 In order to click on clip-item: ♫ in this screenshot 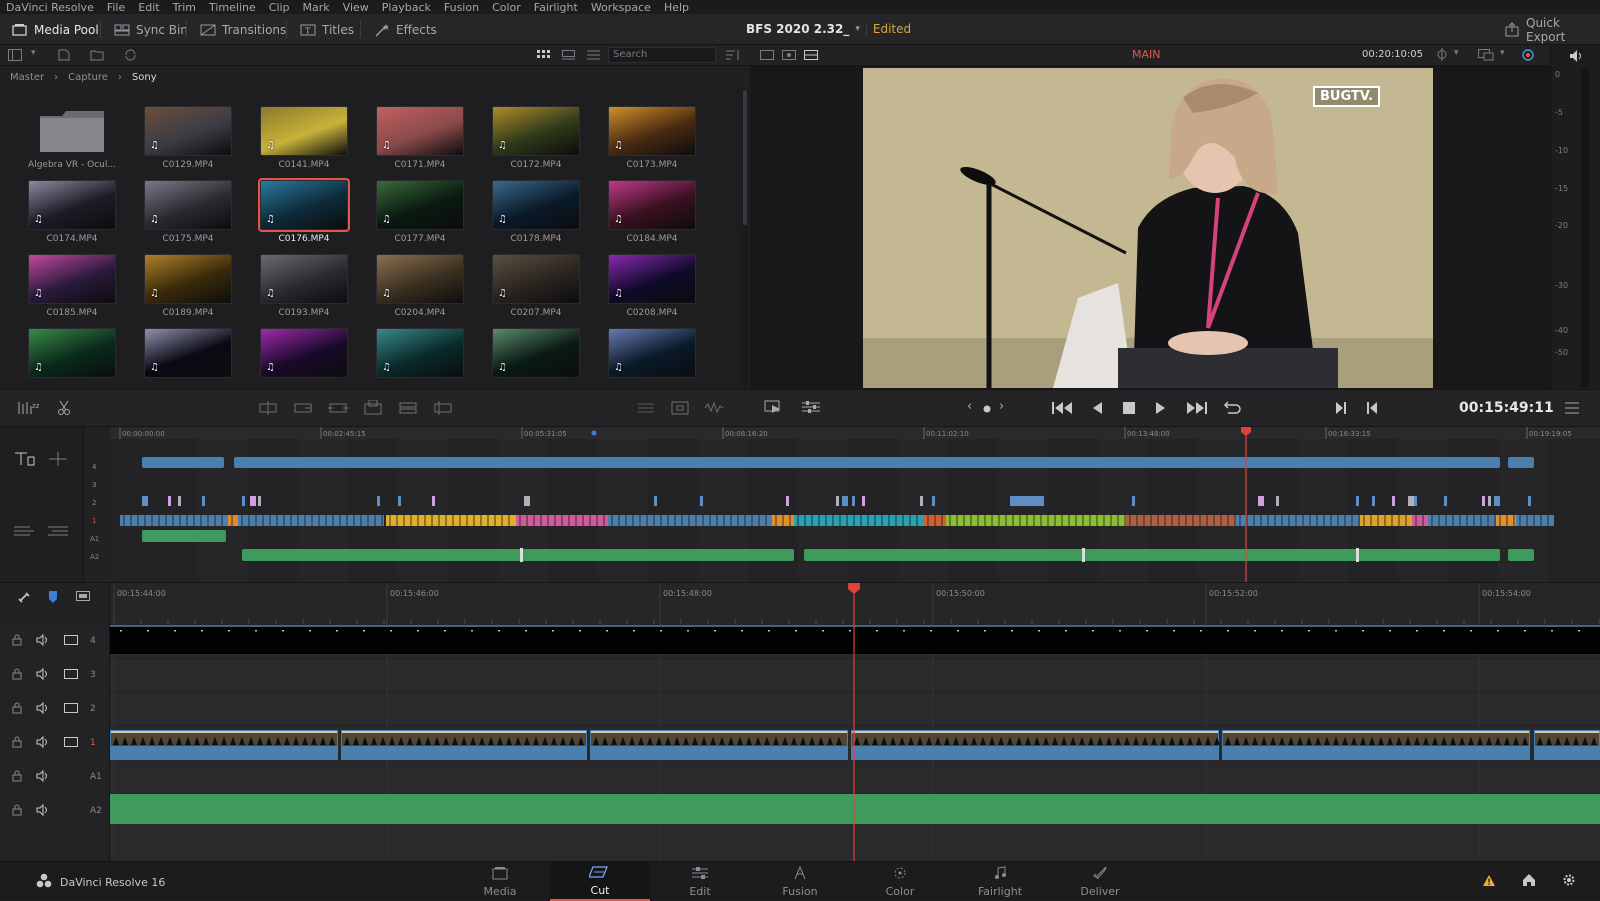, I will do `click(652, 353)`.